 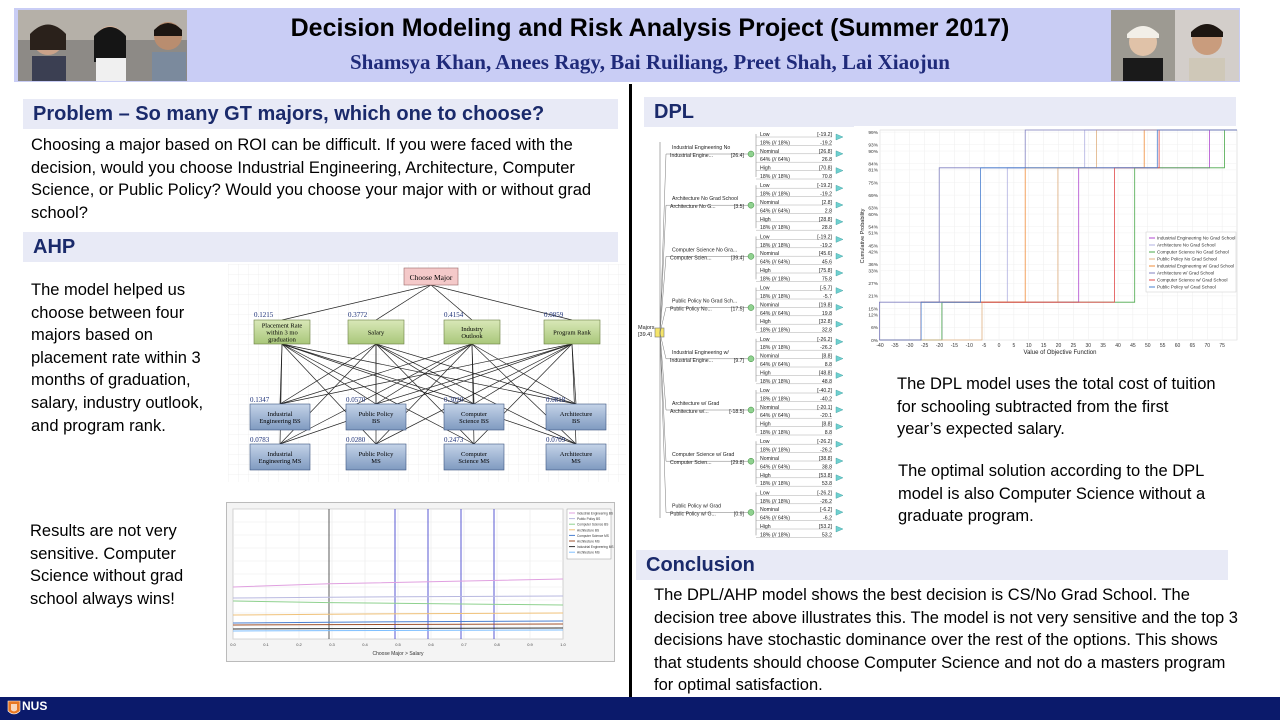 I want to click on sensitivity-legend-entry: Public Policy BS, so click(x=588, y=519).